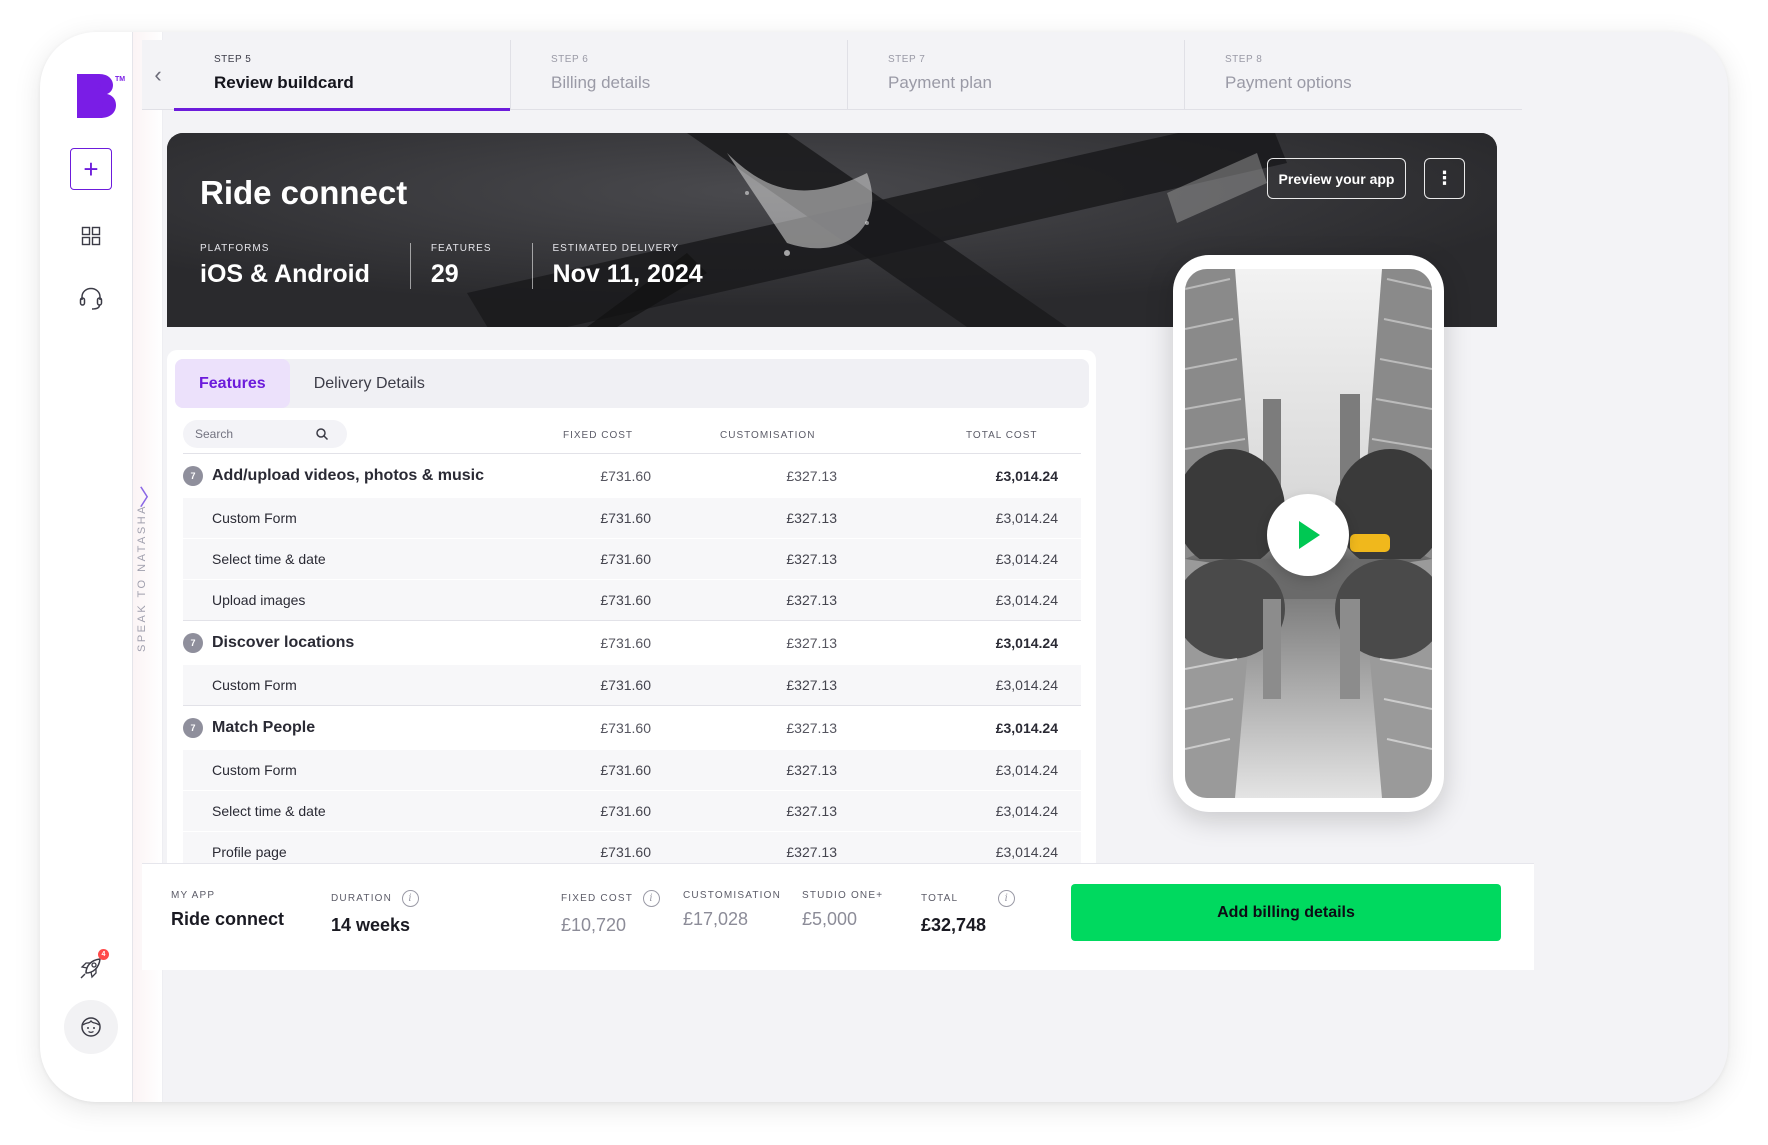  What do you see at coordinates (284, 82) in the screenshot?
I see `step-title: Review buildcard` at bounding box center [284, 82].